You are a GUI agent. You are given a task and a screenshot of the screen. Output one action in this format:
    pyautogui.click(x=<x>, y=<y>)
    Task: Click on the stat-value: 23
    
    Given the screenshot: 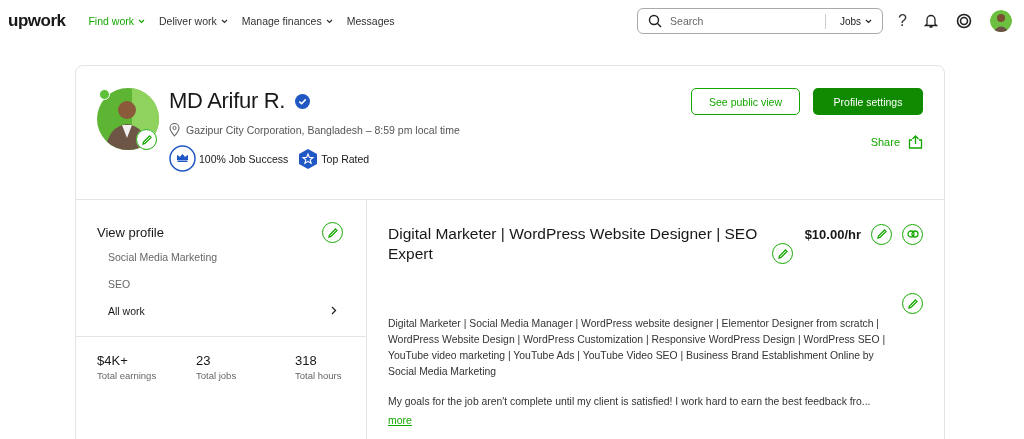 What is the action you would take?
    pyautogui.click(x=204, y=360)
    